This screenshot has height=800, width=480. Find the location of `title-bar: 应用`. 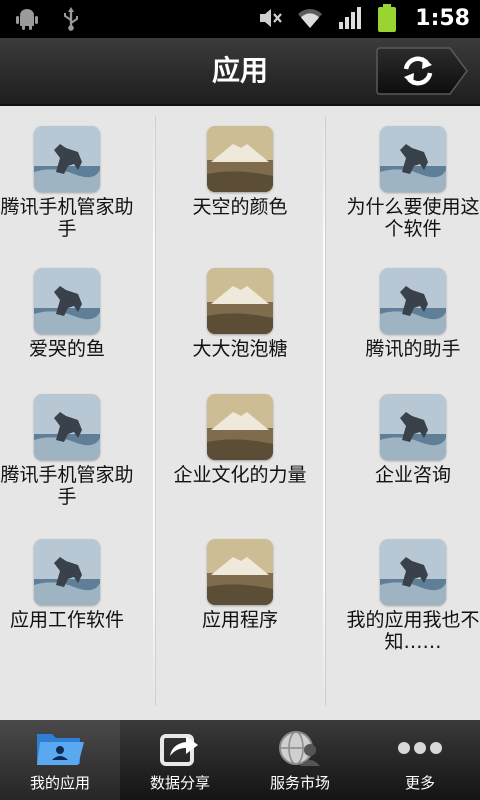

title-bar: 应用 is located at coordinates (240, 72).